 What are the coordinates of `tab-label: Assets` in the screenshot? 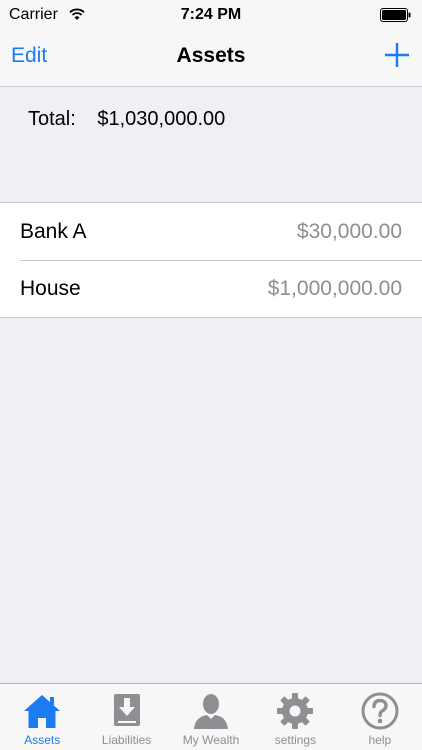 It's located at (42, 740).